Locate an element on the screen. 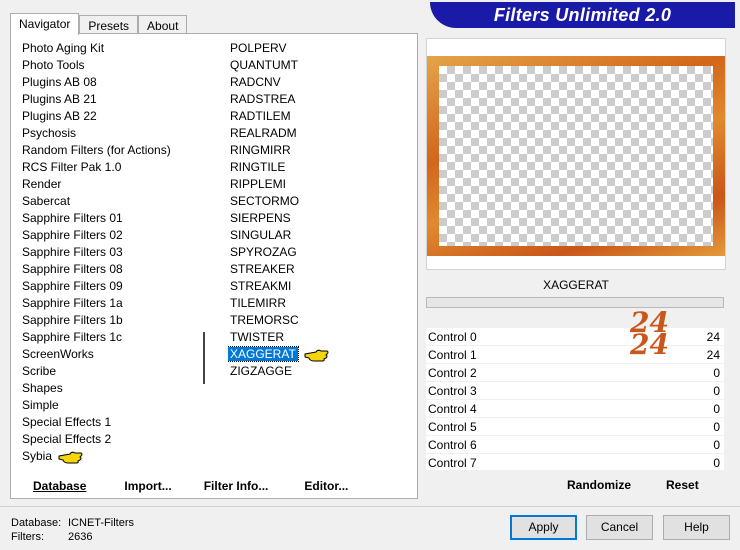  tab-bar: Navigator Presets About is located at coordinates (99, 24).